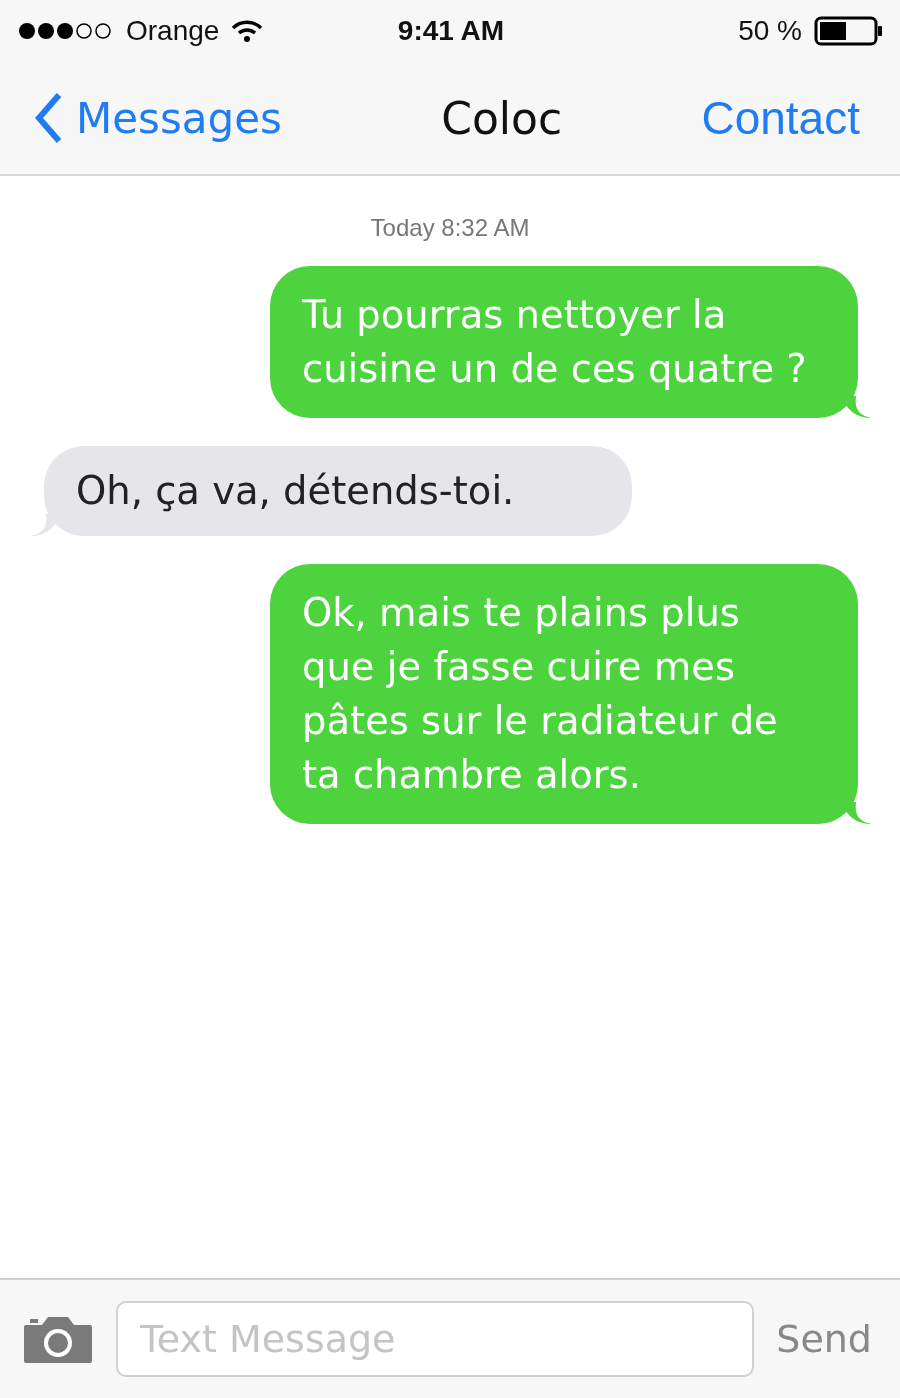 The width and height of the screenshot is (900, 1398). Describe the element at coordinates (49, 118) in the screenshot. I see `chevron-icon` at that location.